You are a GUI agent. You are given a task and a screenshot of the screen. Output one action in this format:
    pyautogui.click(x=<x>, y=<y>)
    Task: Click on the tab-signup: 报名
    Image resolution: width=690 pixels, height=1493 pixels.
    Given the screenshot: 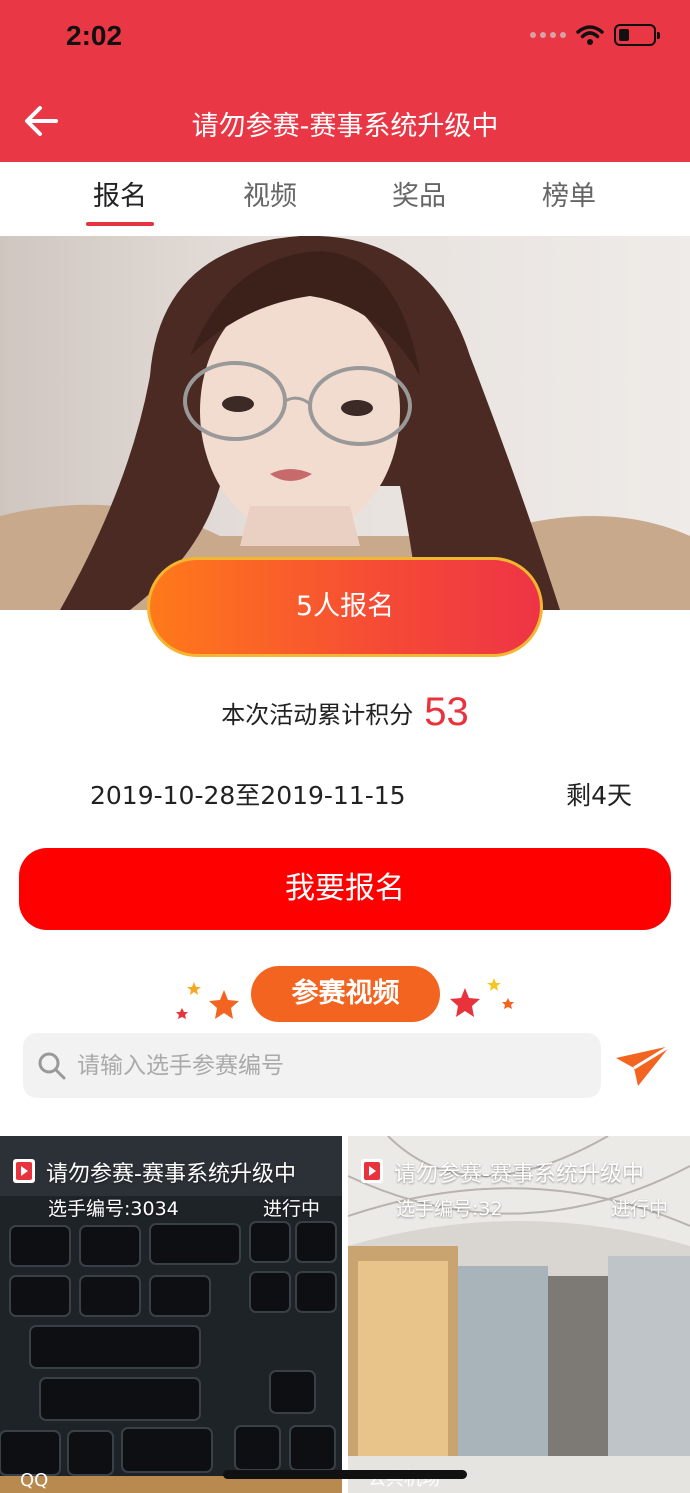 What is the action you would take?
    pyautogui.click(x=120, y=193)
    